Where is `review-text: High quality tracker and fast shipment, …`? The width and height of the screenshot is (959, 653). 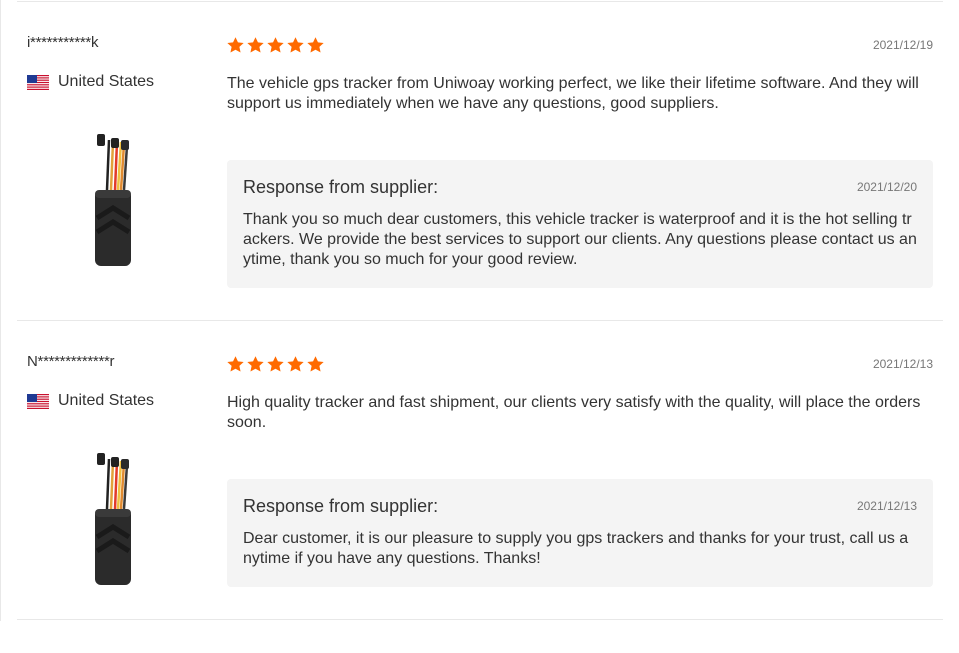 review-text: High quality tracker and fast shipment, … is located at coordinates (574, 412).